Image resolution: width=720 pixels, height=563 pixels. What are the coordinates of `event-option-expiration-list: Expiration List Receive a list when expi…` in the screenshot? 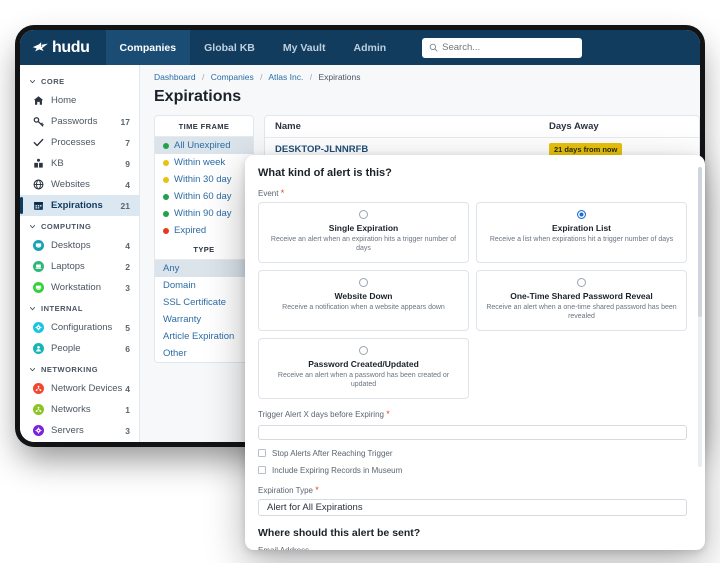 It's located at (581, 232).